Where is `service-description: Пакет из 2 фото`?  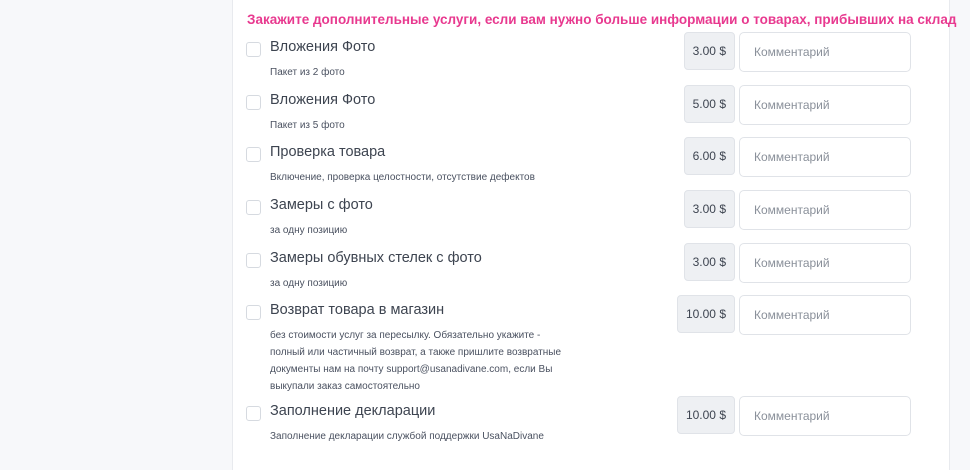
service-description: Пакет из 2 фото is located at coordinates (307, 72).